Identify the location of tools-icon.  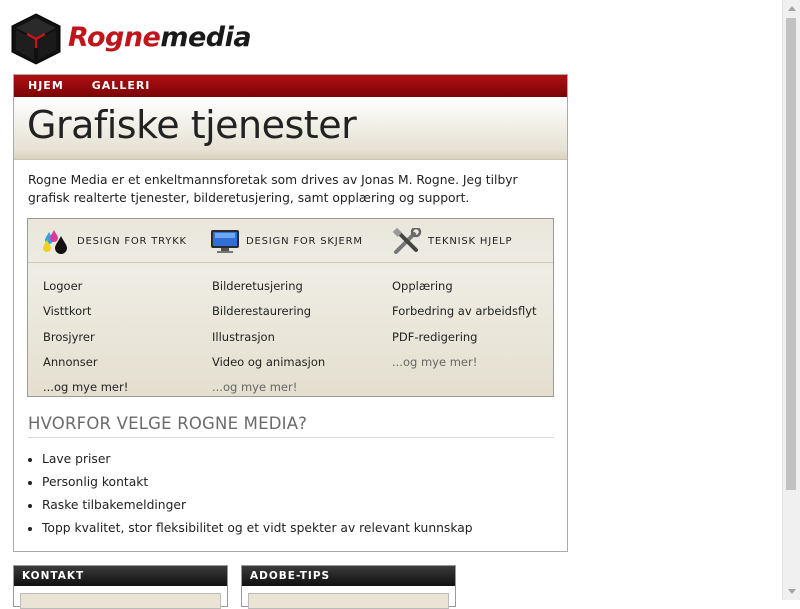
(407, 241).